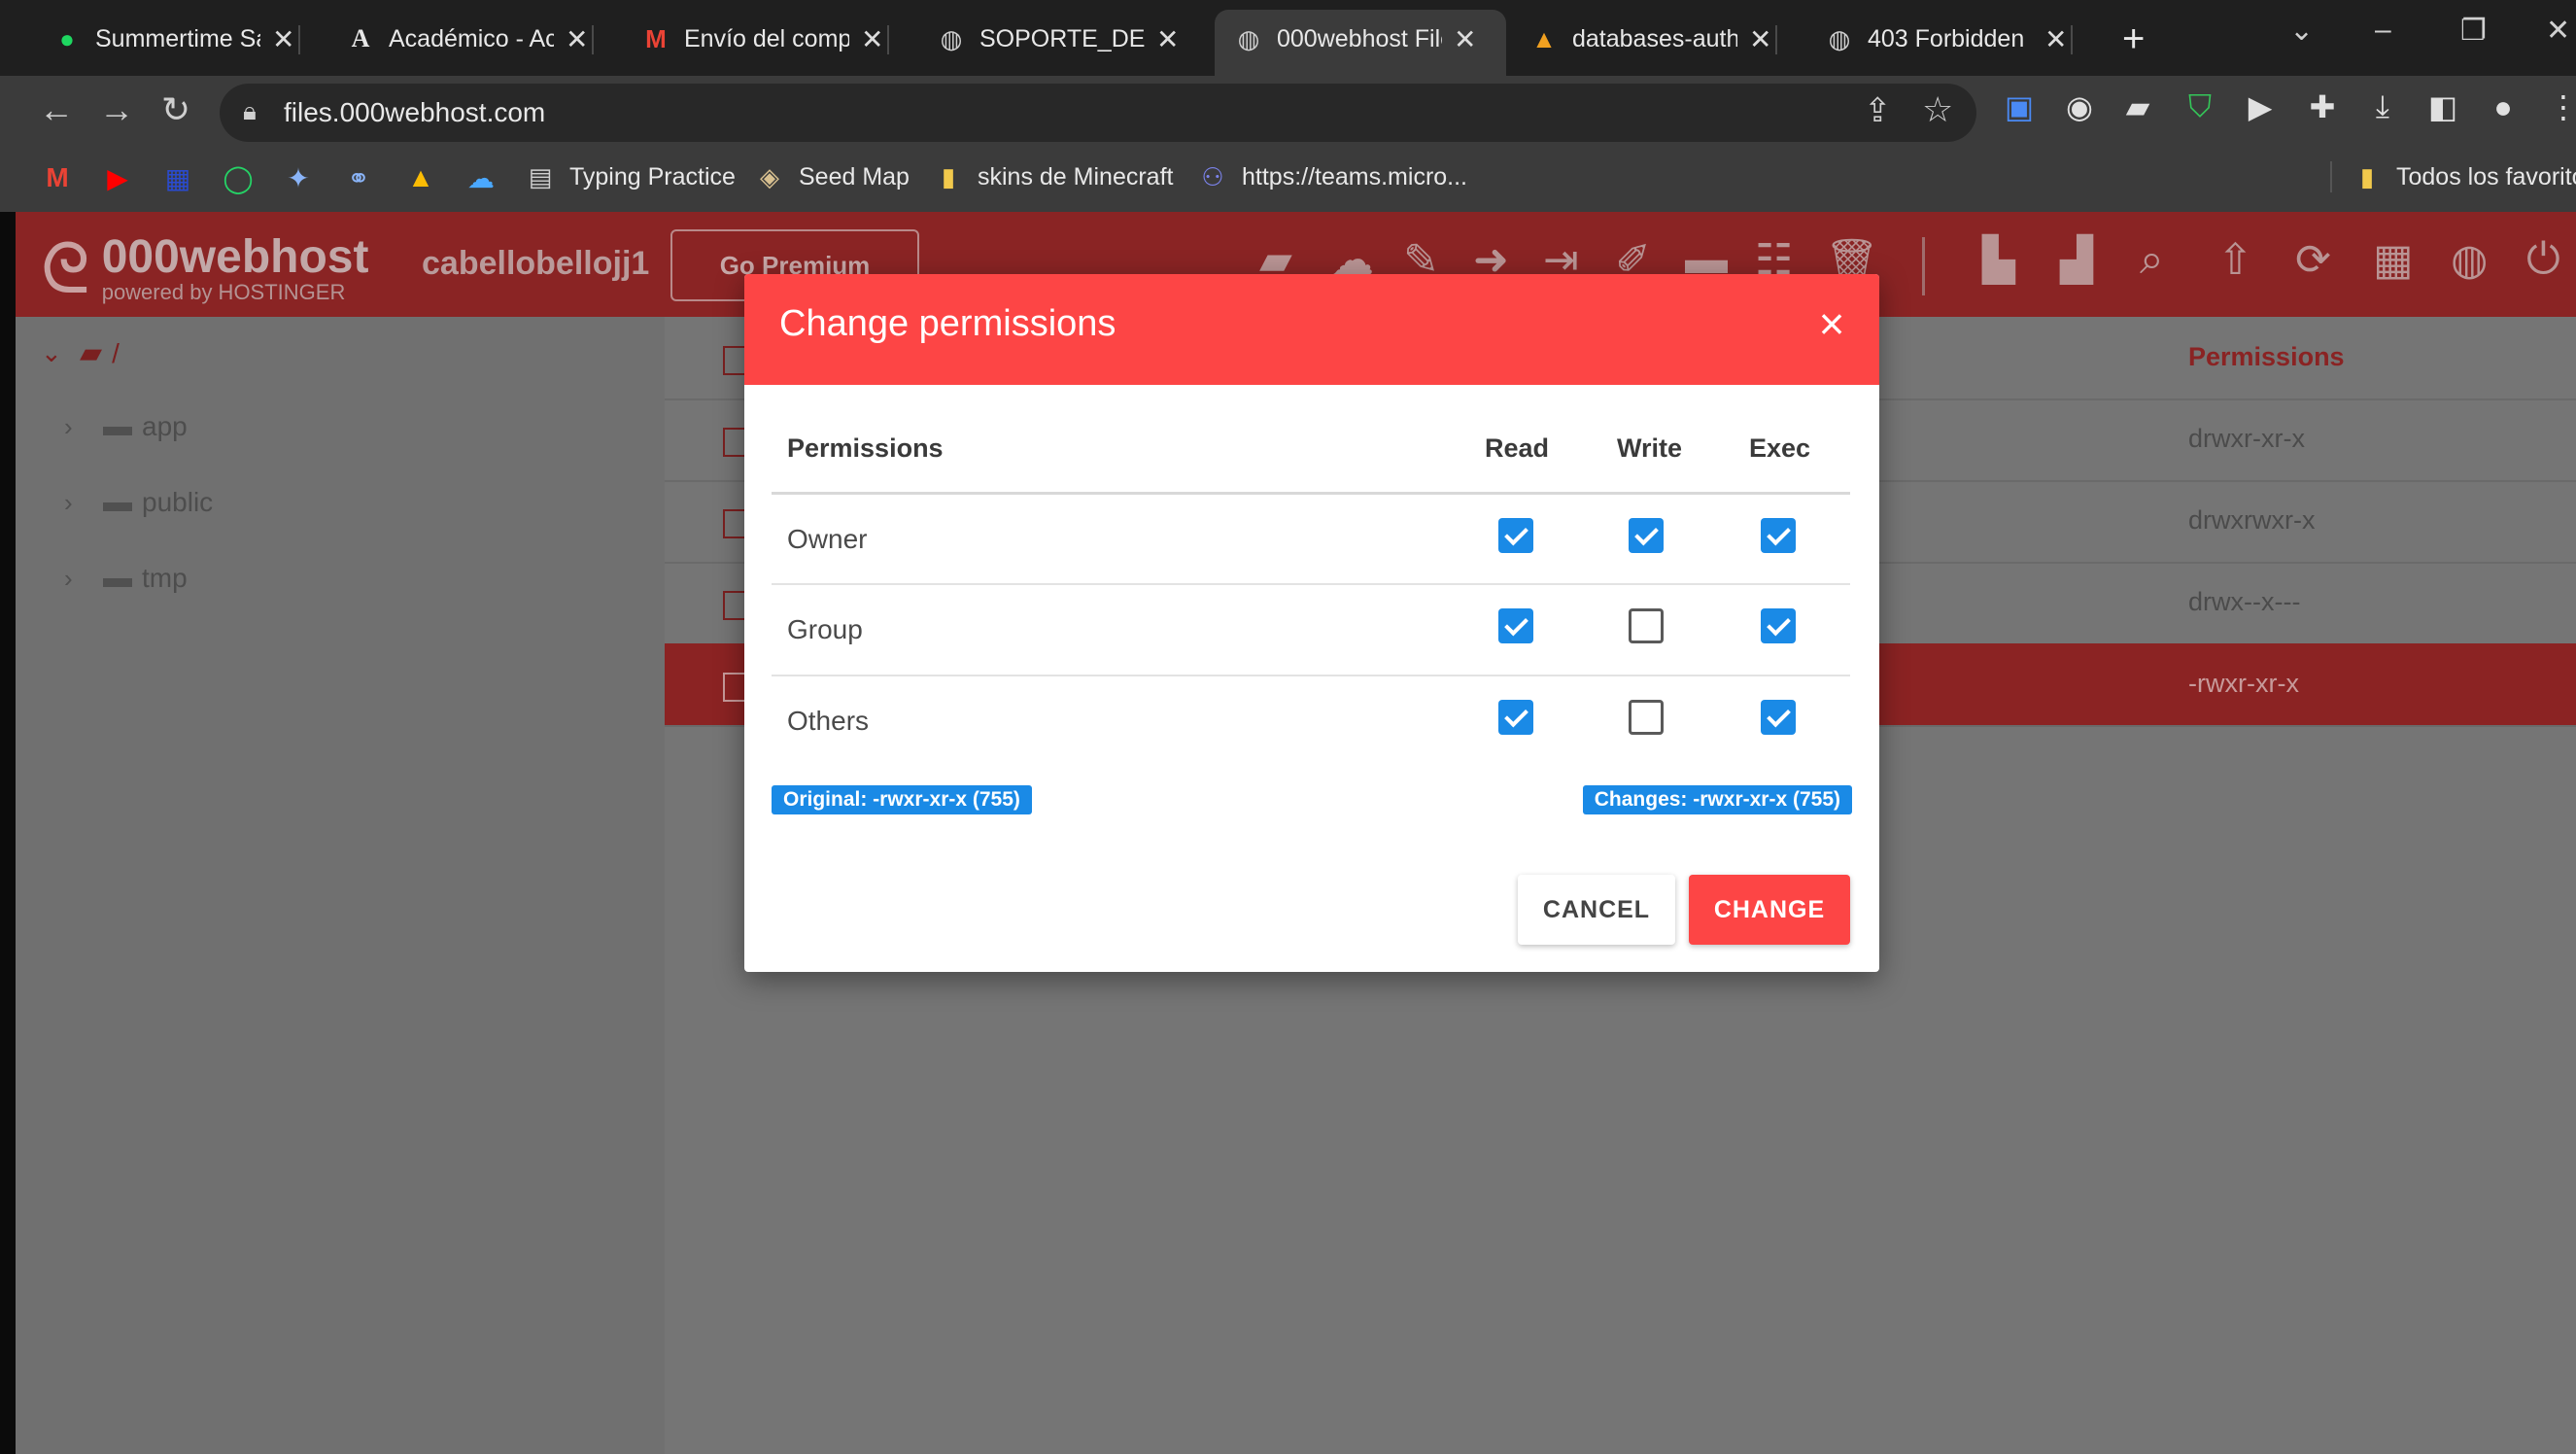  I want to click on browser-tab-soporte: ◍ SOPORTE_DE_PA ✕, so click(1048, 39).